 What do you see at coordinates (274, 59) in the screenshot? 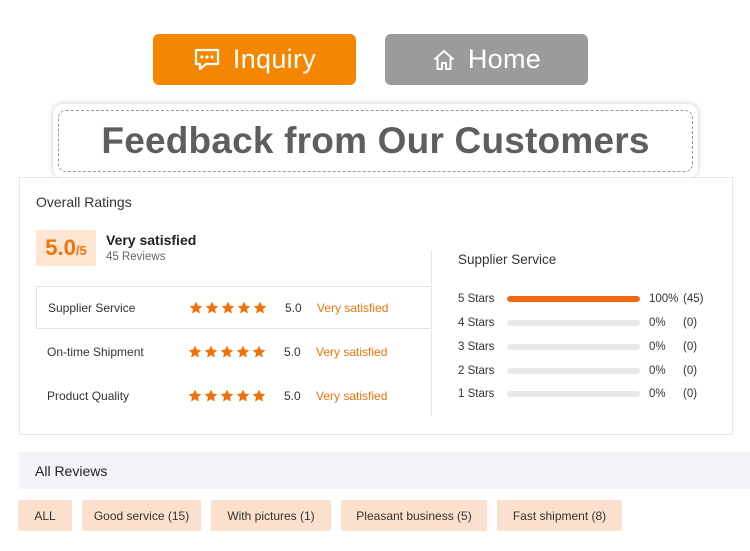
I see `inquiry-label: Inquiry` at bounding box center [274, 59].